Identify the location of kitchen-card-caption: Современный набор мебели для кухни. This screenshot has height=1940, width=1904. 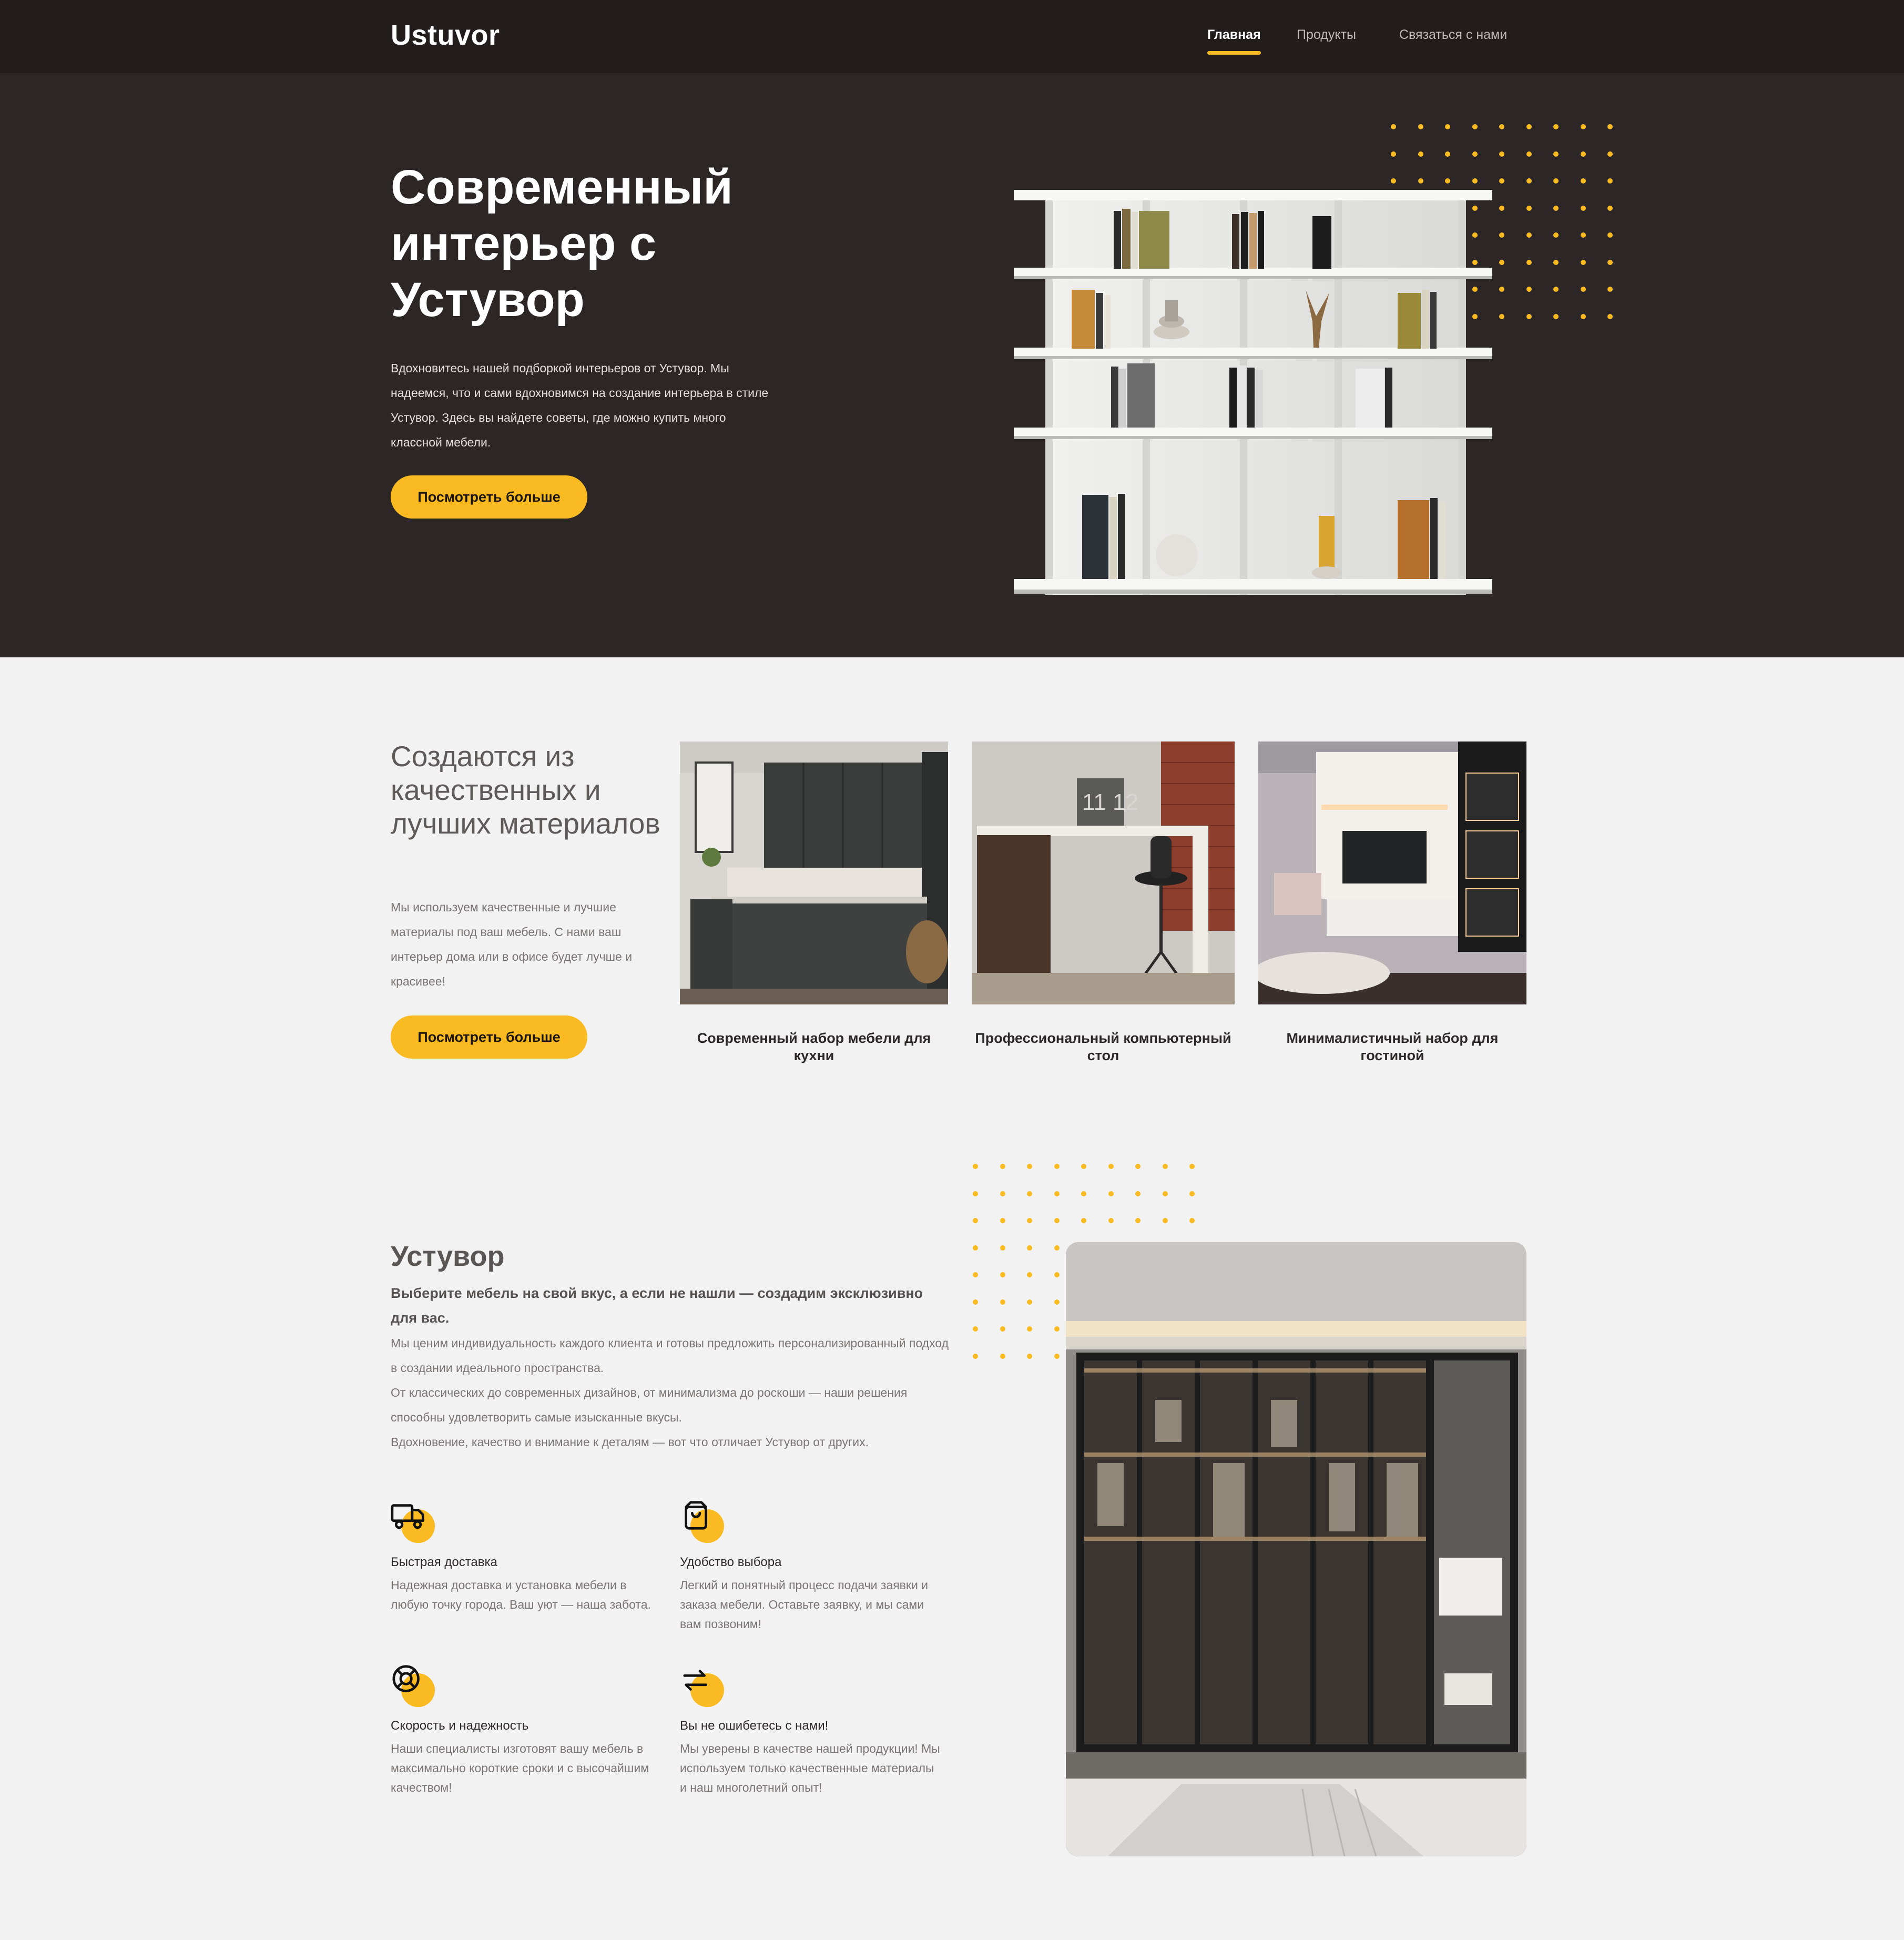
(814, 1047).